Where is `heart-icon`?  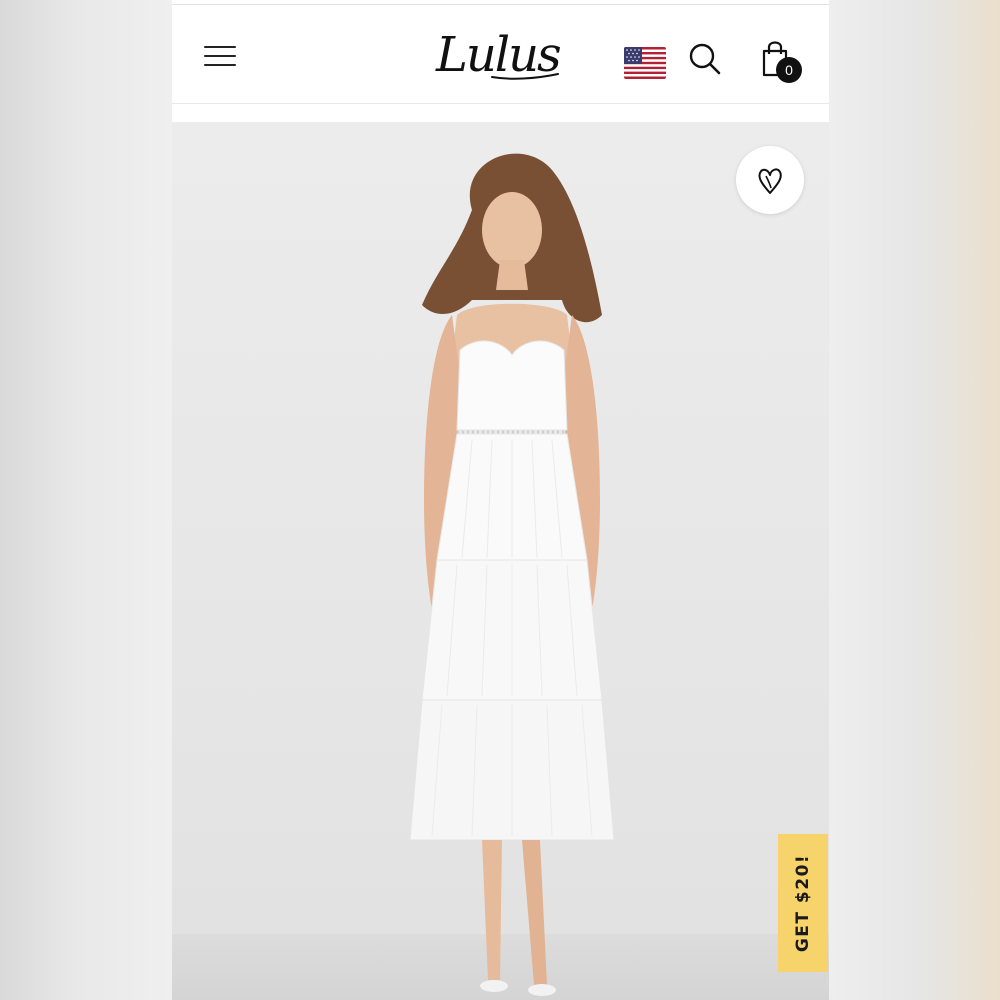
heart-icon is located at coordinates (770, 181).